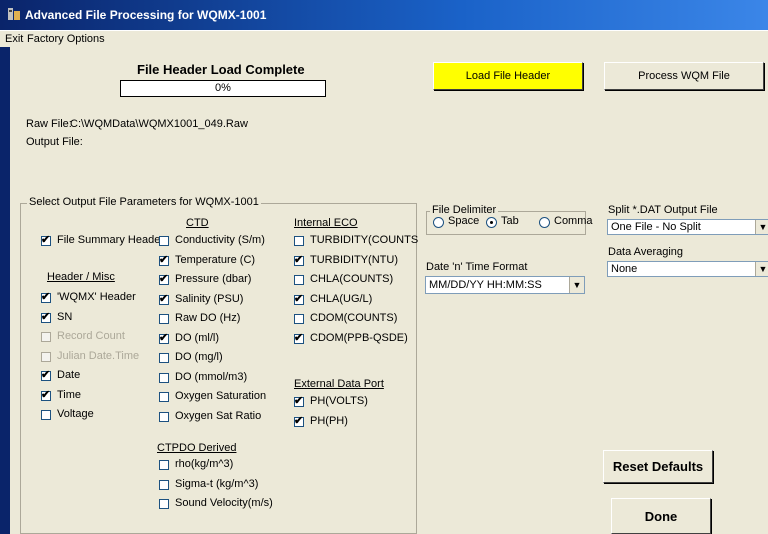 Image resolution: width=768 pixels, height=534 pixels. I want to click on reset-defaults-button: Reset Defaults, so click(658, 466).